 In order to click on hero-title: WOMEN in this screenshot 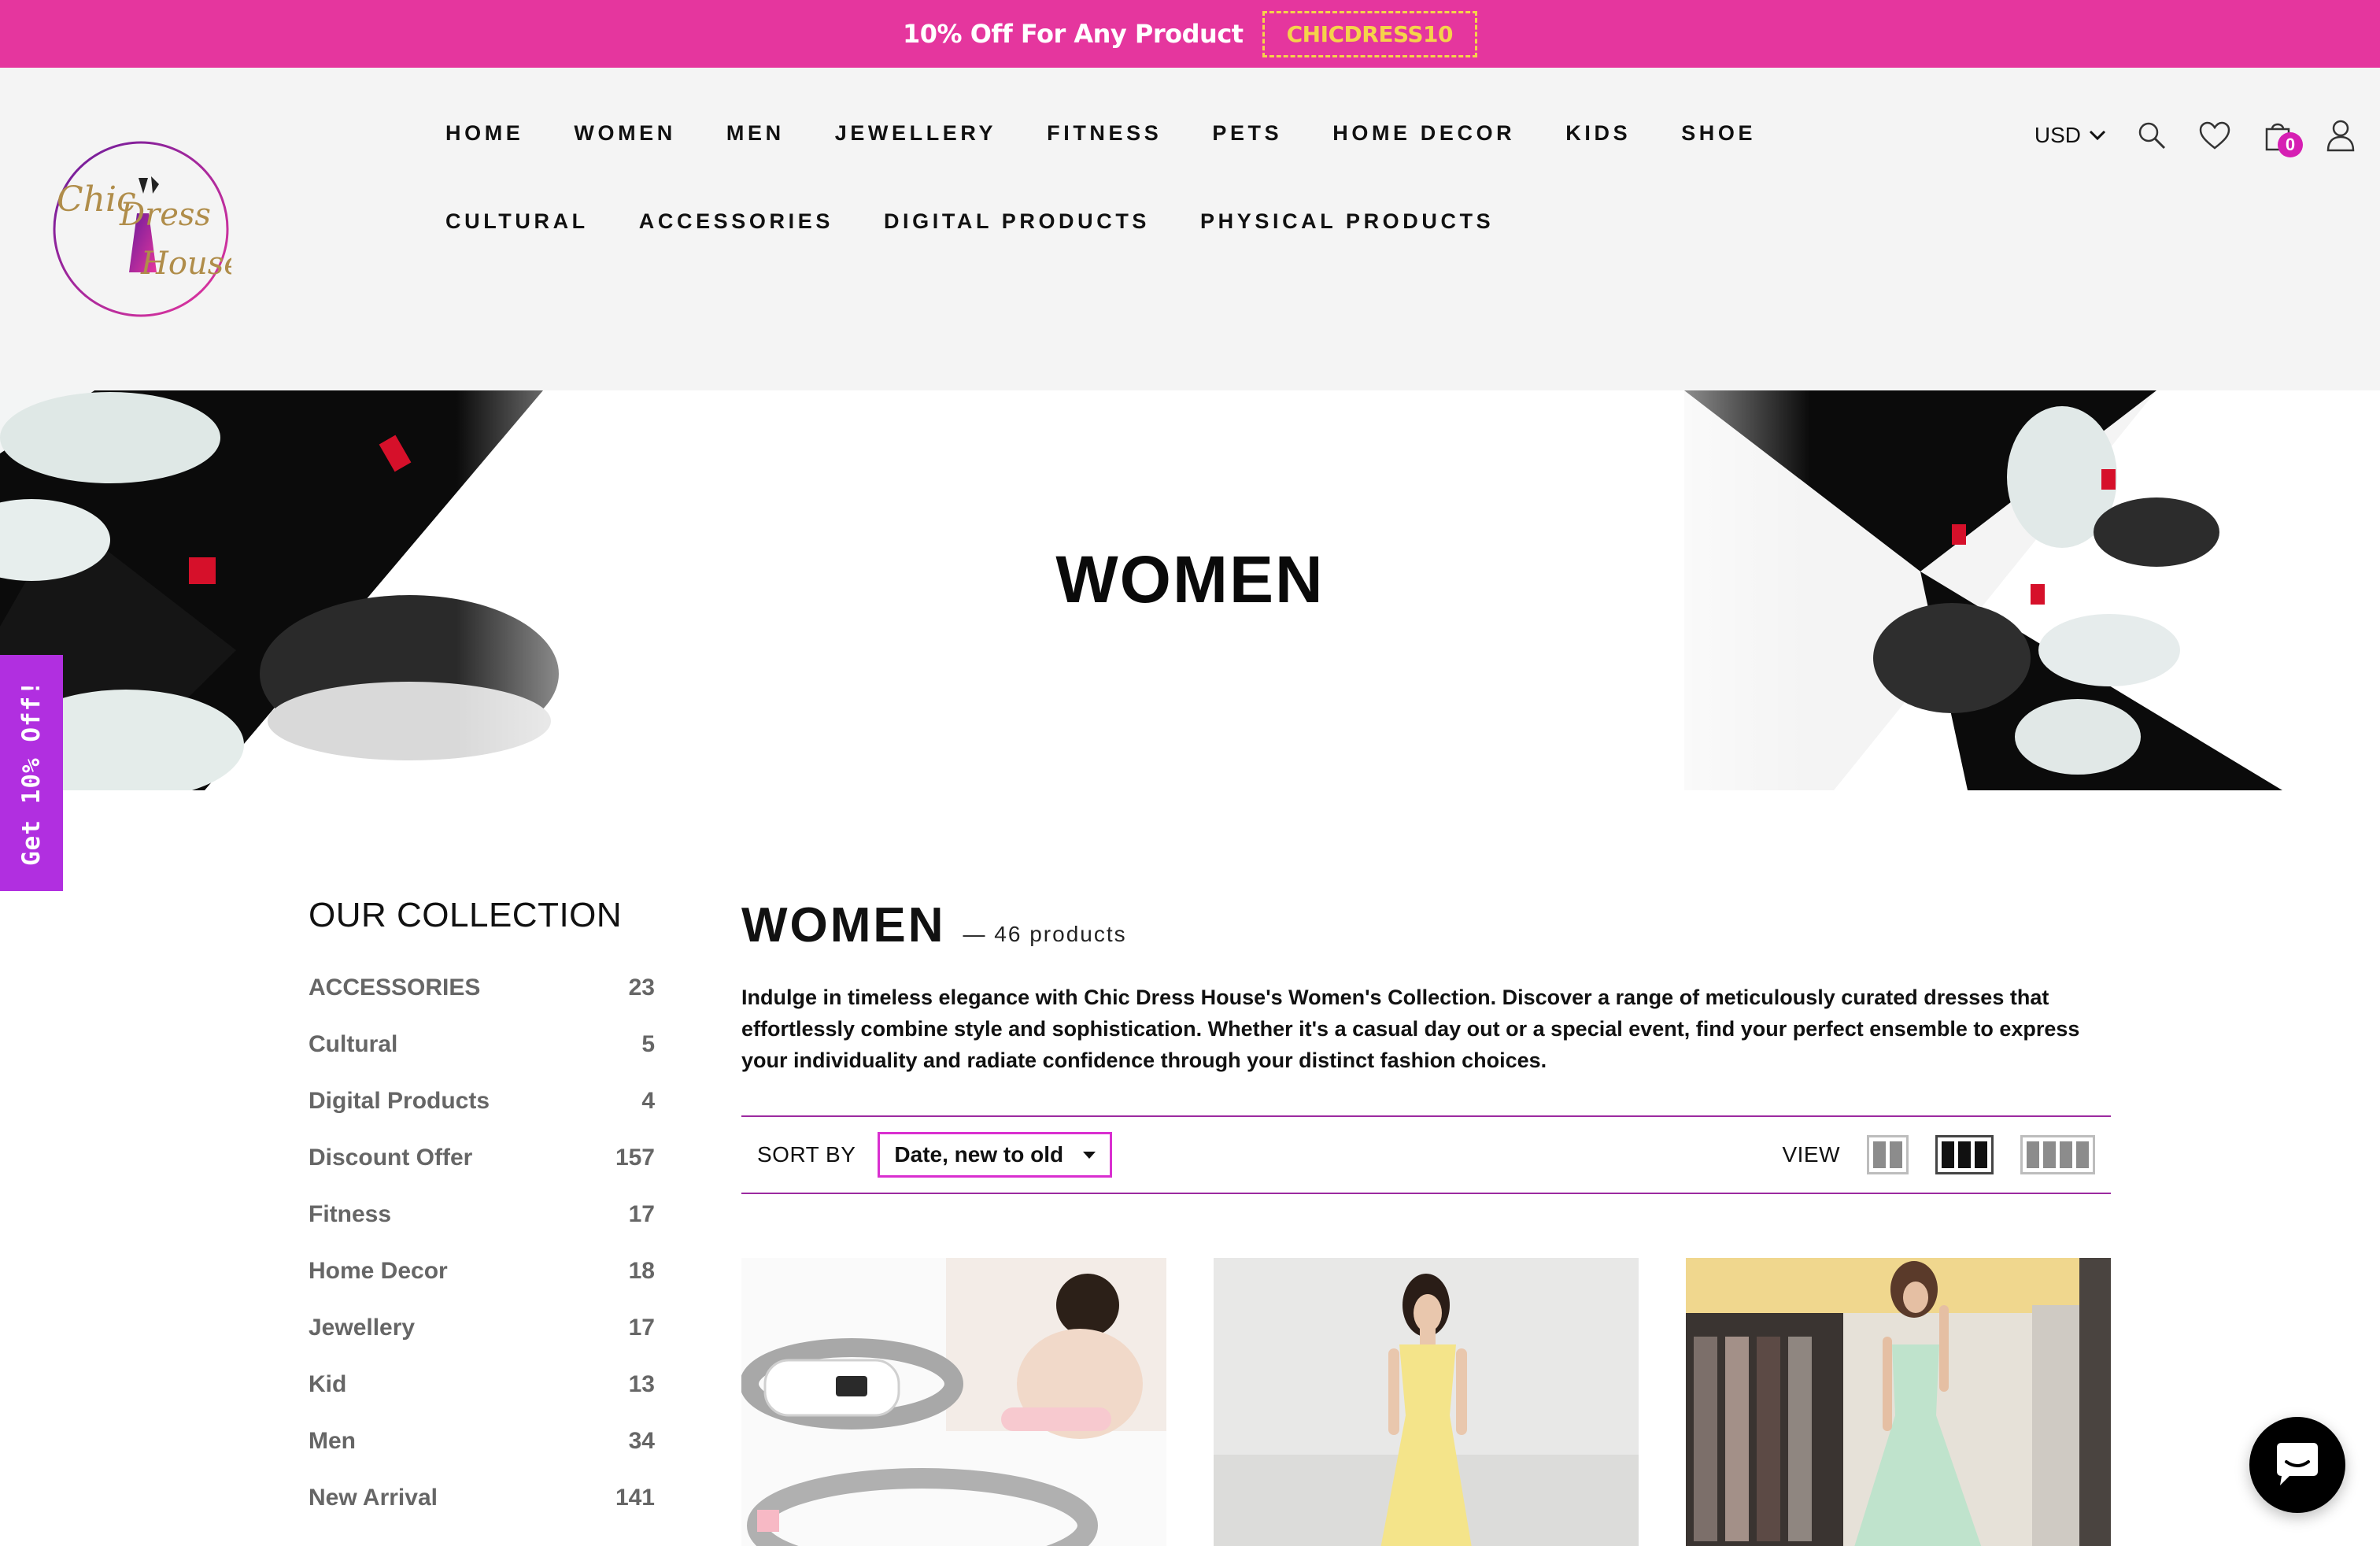, I will do `click(1190, 579)`.